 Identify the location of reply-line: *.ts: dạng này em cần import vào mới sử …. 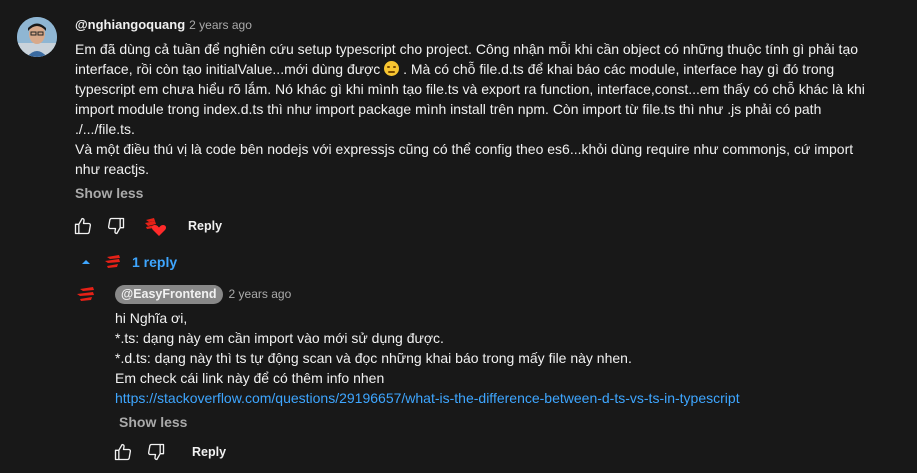
(279, 338).